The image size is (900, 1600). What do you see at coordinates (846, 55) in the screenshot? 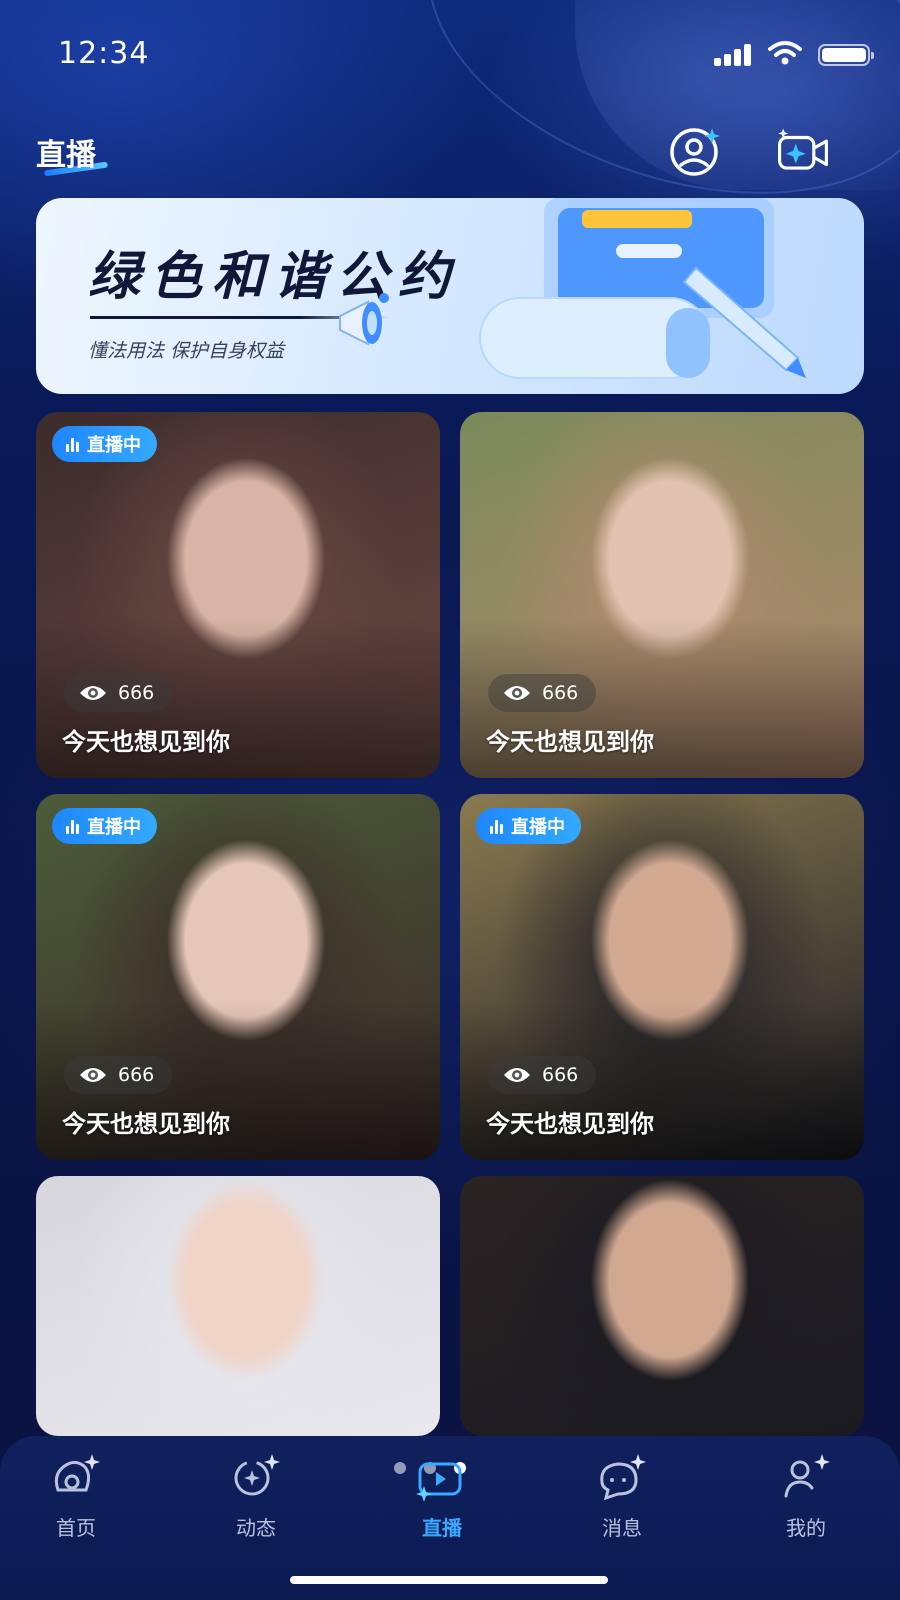
I see `battery-icon` at bounding box center [846, 55].